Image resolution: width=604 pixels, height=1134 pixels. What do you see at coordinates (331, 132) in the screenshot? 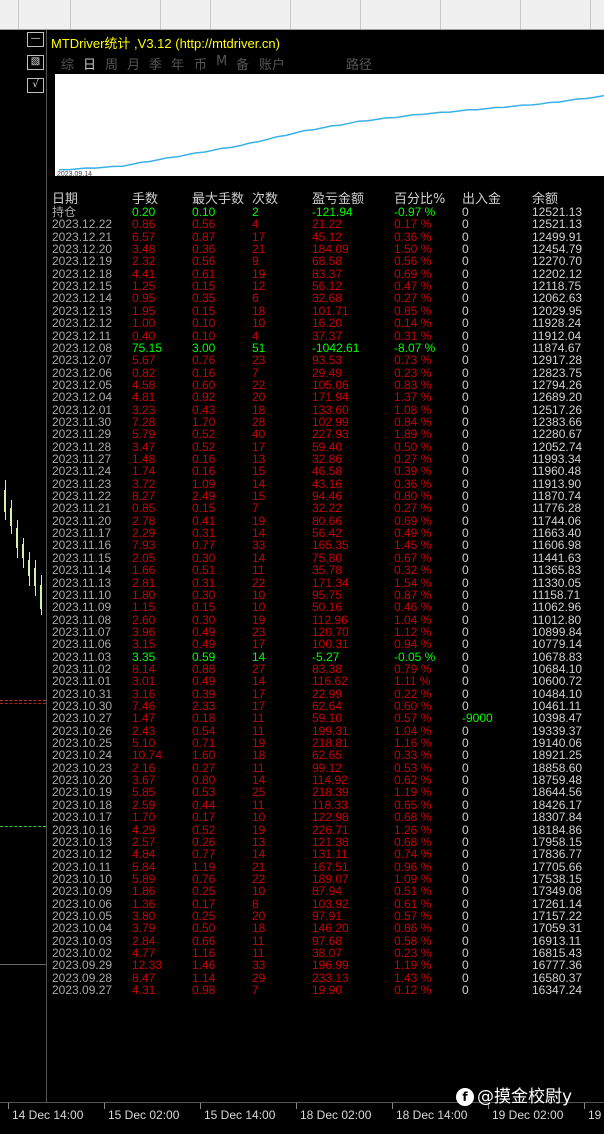
I see `balance-line-chart` at bounding box center [331, 132].